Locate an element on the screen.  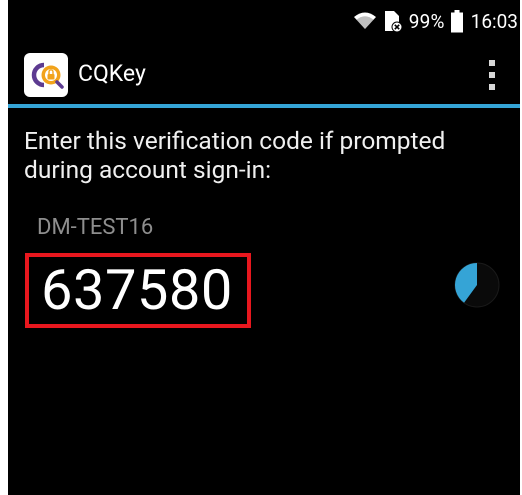
app-title: CQKey is located at coordinates (112, 73).